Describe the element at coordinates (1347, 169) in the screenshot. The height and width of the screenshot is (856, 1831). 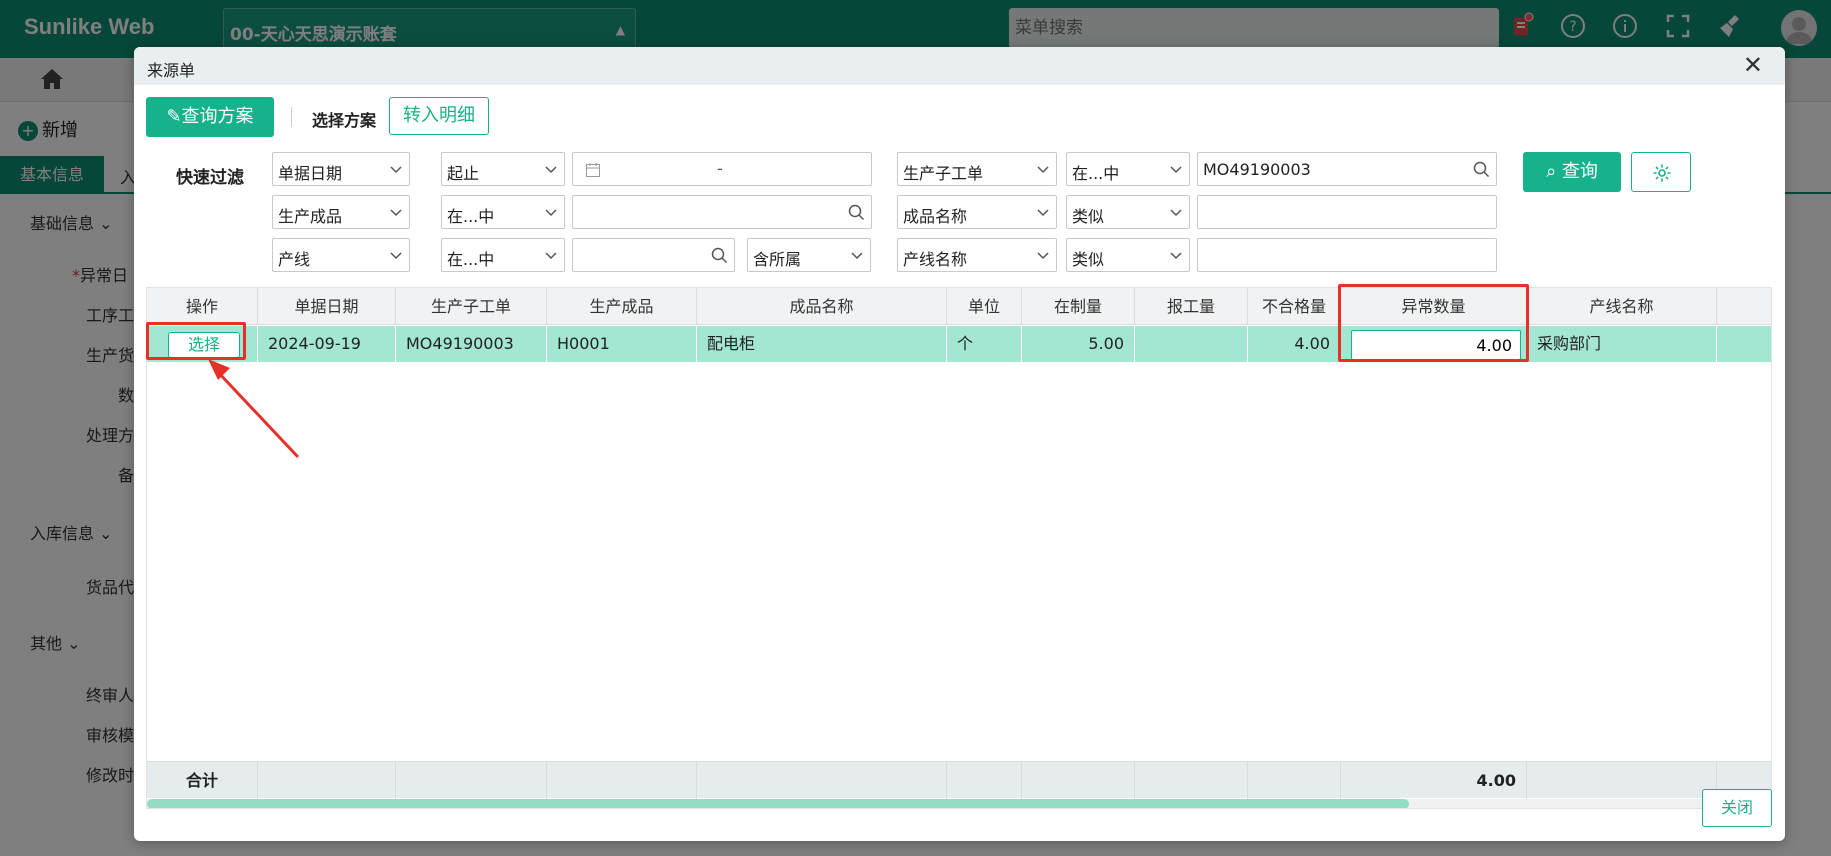
I see `work-order-filter-input: MO49190003` at that location.